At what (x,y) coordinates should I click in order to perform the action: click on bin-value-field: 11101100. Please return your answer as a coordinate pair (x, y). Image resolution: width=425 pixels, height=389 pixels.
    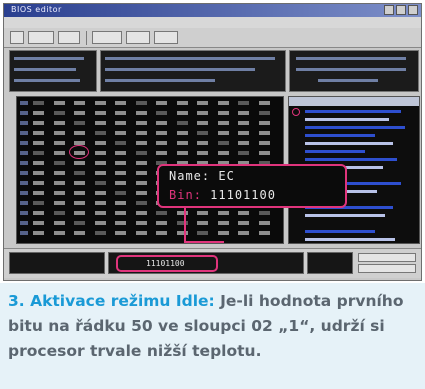
    Looking at the image, I should click on (167, 263).